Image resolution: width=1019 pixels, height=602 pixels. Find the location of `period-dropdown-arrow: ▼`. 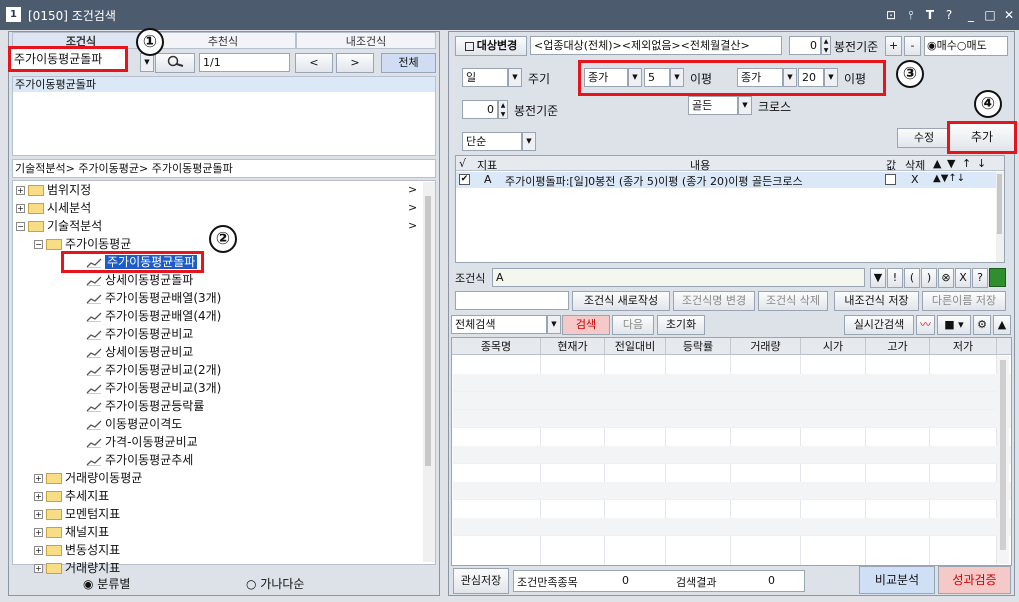

period-dropdown-arrow: ▼ is located at coordinates (515, 77).